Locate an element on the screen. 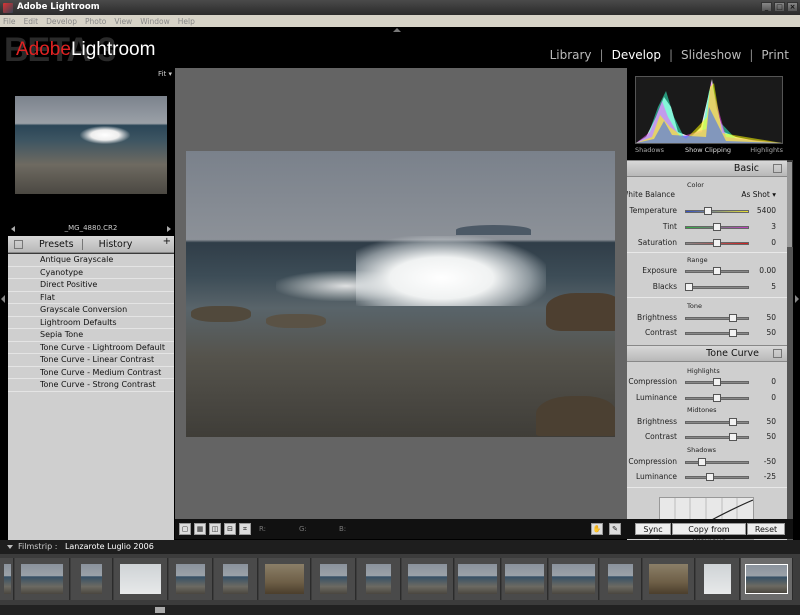 This screenshot has width=800, height=615. before-after-lr-icon: ◫ is located at coordinates (215, 529).